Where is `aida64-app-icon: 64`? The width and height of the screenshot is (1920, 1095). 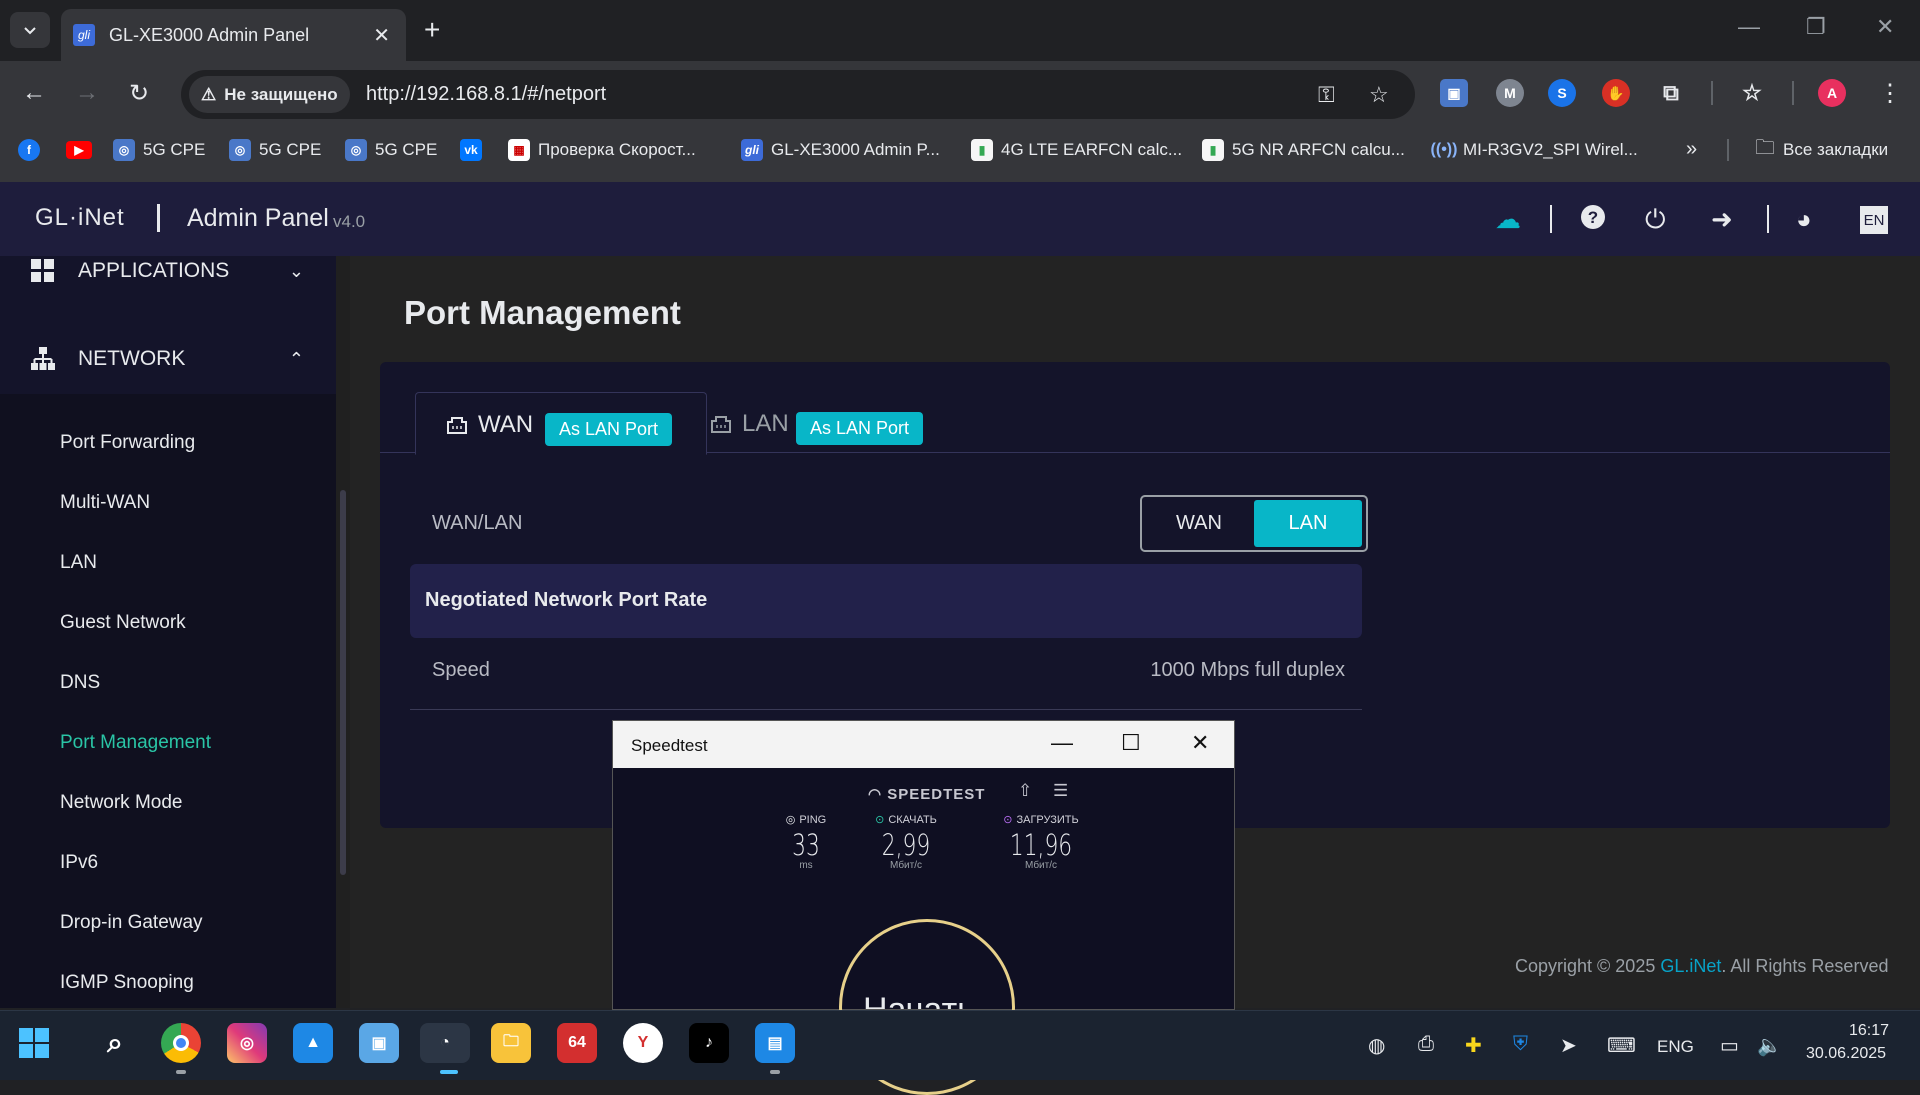
aida64-app-icon: 64 is located at coordinates (577, 1043).